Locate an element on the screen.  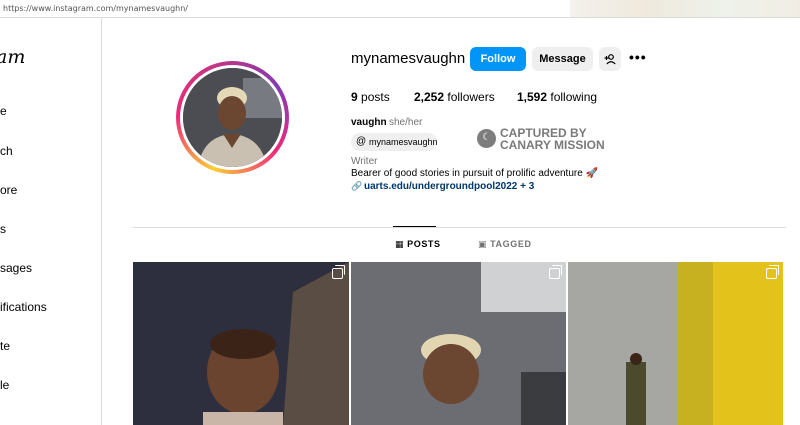
tab-tagged: ▣ TAGGED is located at coordinates (505, 244).